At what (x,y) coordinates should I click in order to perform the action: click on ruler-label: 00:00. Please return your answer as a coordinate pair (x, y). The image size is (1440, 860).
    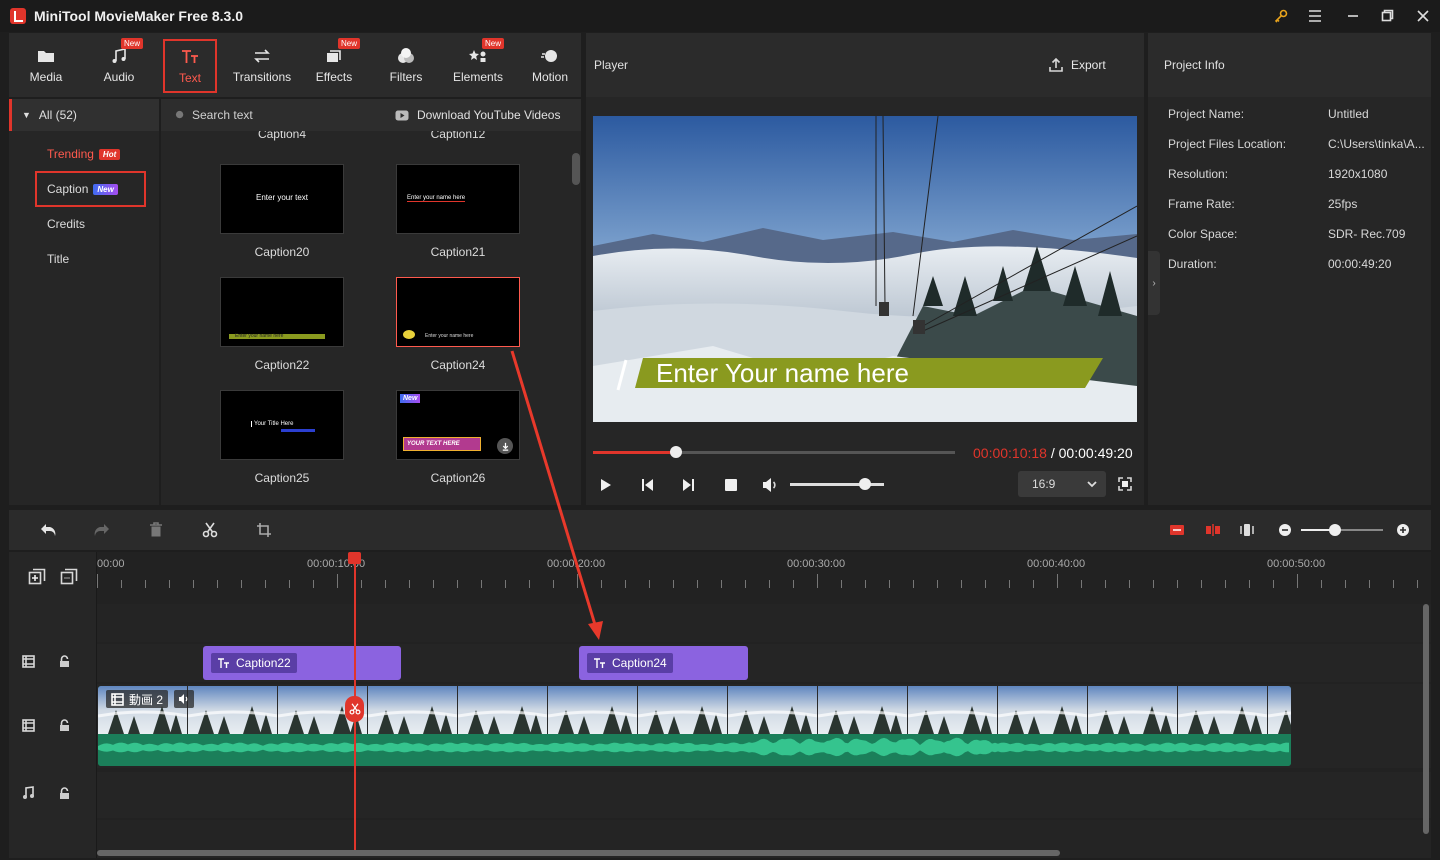
    Looking at the image, I should click on (111, 564).